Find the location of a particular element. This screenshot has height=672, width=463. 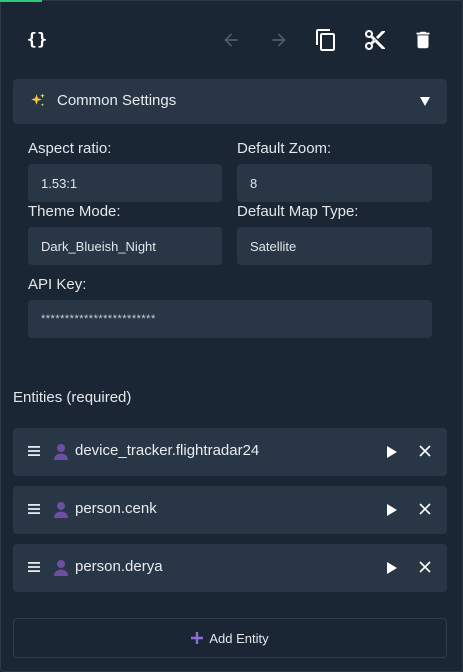

redo-arrow-icon is located at coordinates (279, 40).